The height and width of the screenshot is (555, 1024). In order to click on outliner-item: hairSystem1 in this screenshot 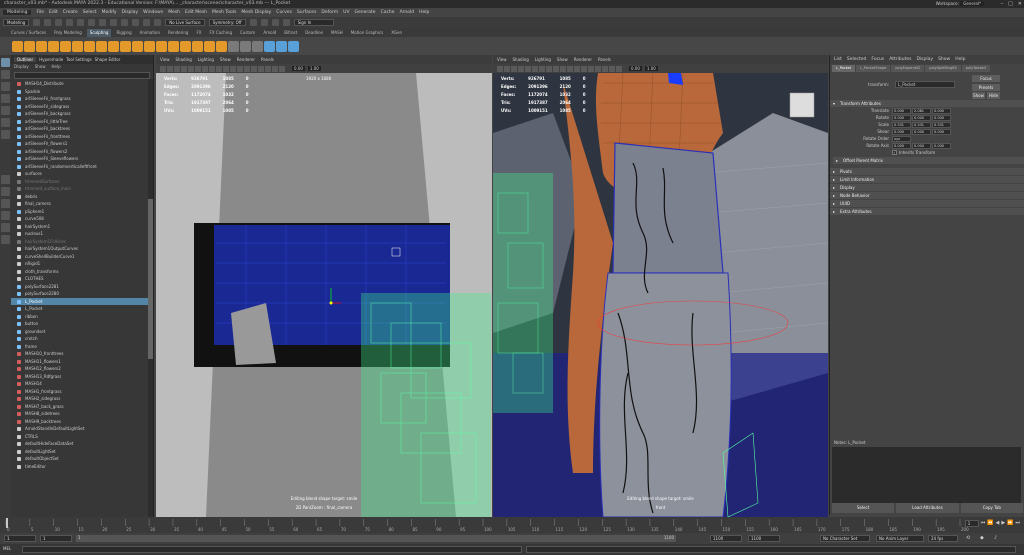, I will do `click(82, 227)`.